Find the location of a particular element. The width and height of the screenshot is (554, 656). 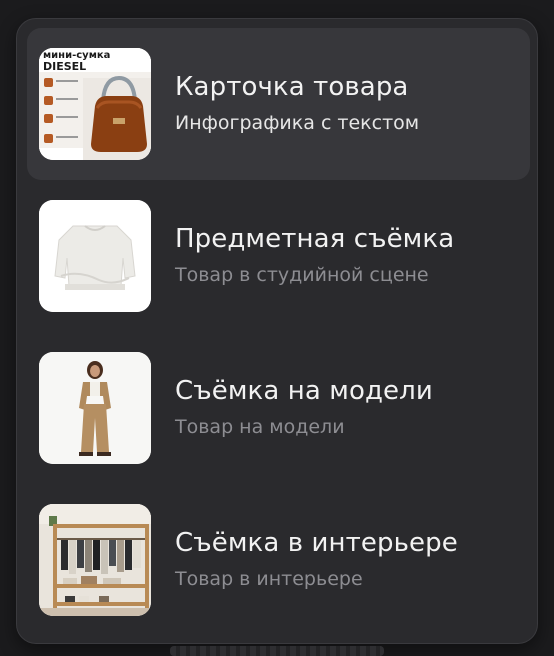

menu-item-title: Карточка товара is located at coordinates (292, 87).